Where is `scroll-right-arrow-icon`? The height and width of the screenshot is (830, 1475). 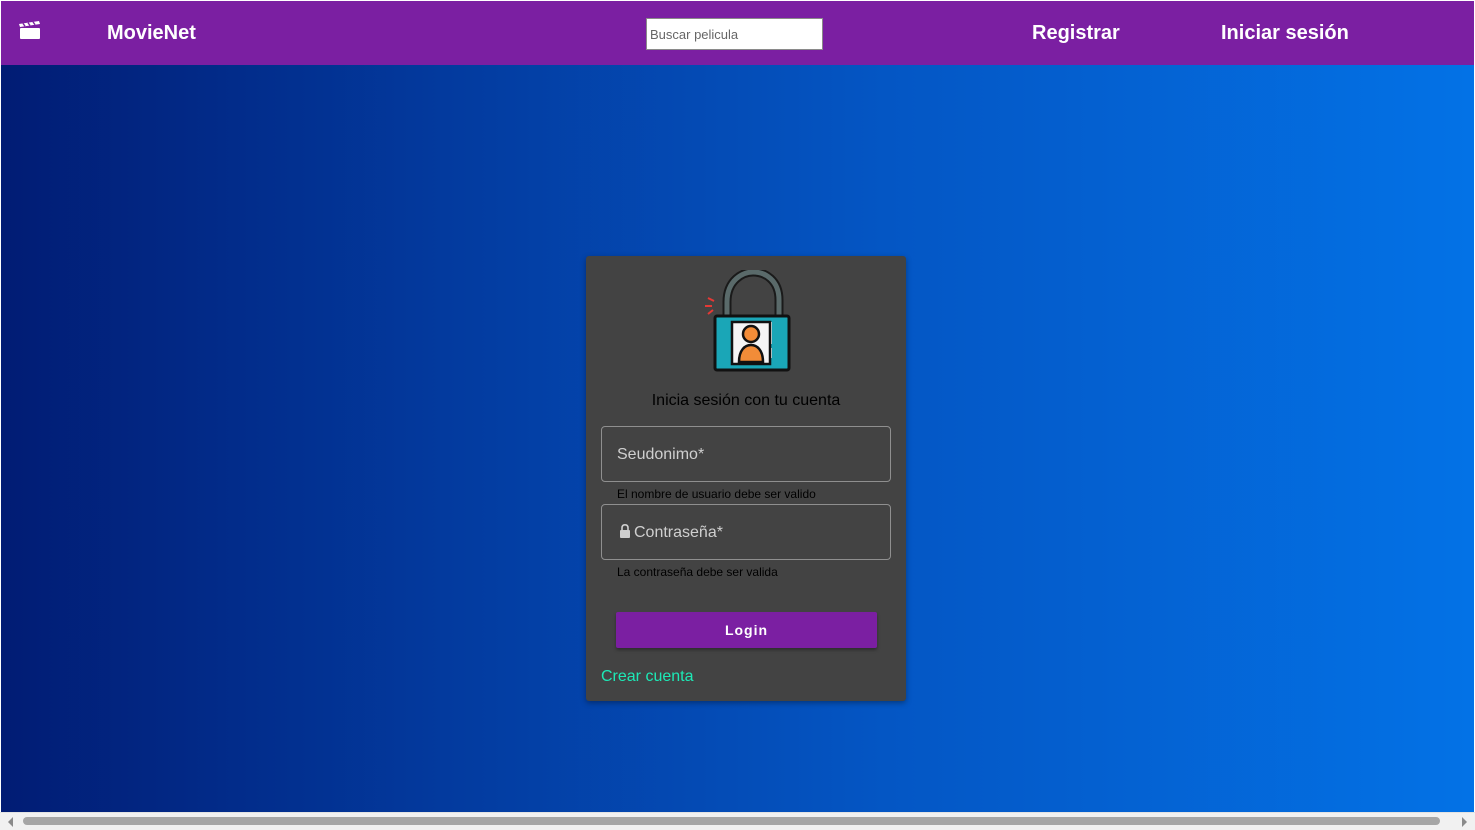
scroll-right-arrow-icon is located at coordinates (1464, 822).